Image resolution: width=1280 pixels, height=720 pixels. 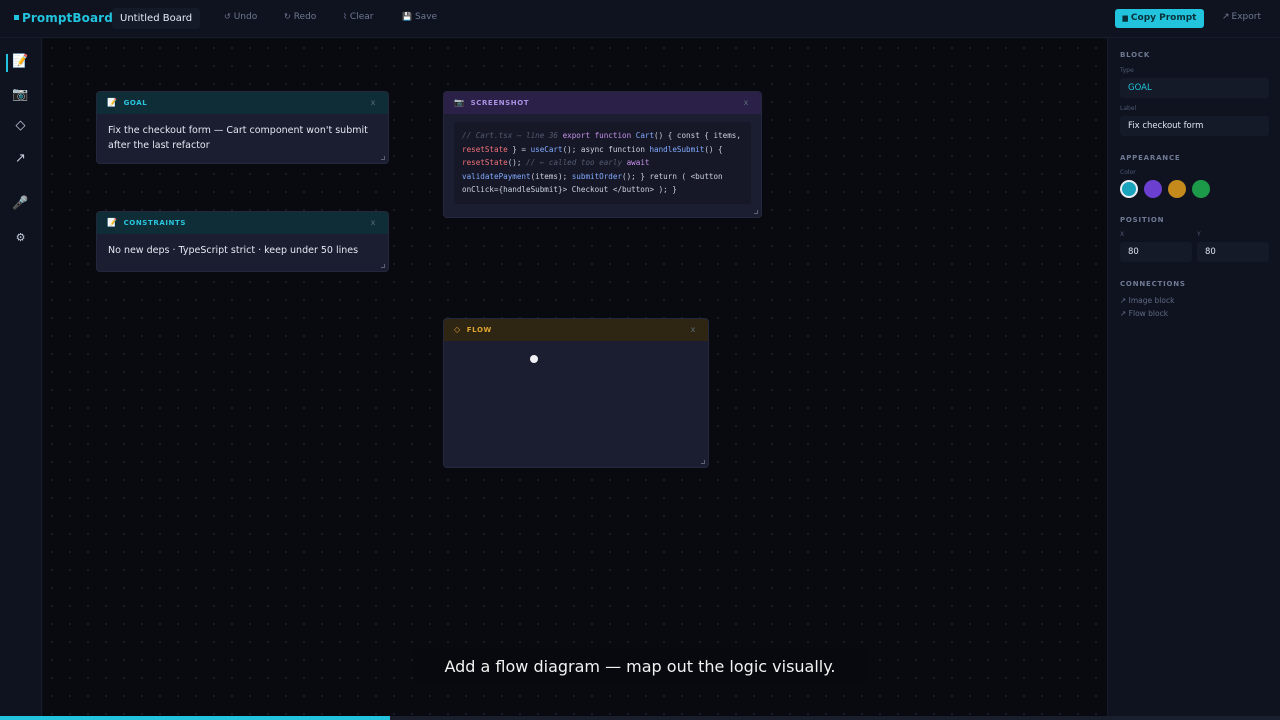 I want to click on clear-label: Clear, so click(x=361, y=17).